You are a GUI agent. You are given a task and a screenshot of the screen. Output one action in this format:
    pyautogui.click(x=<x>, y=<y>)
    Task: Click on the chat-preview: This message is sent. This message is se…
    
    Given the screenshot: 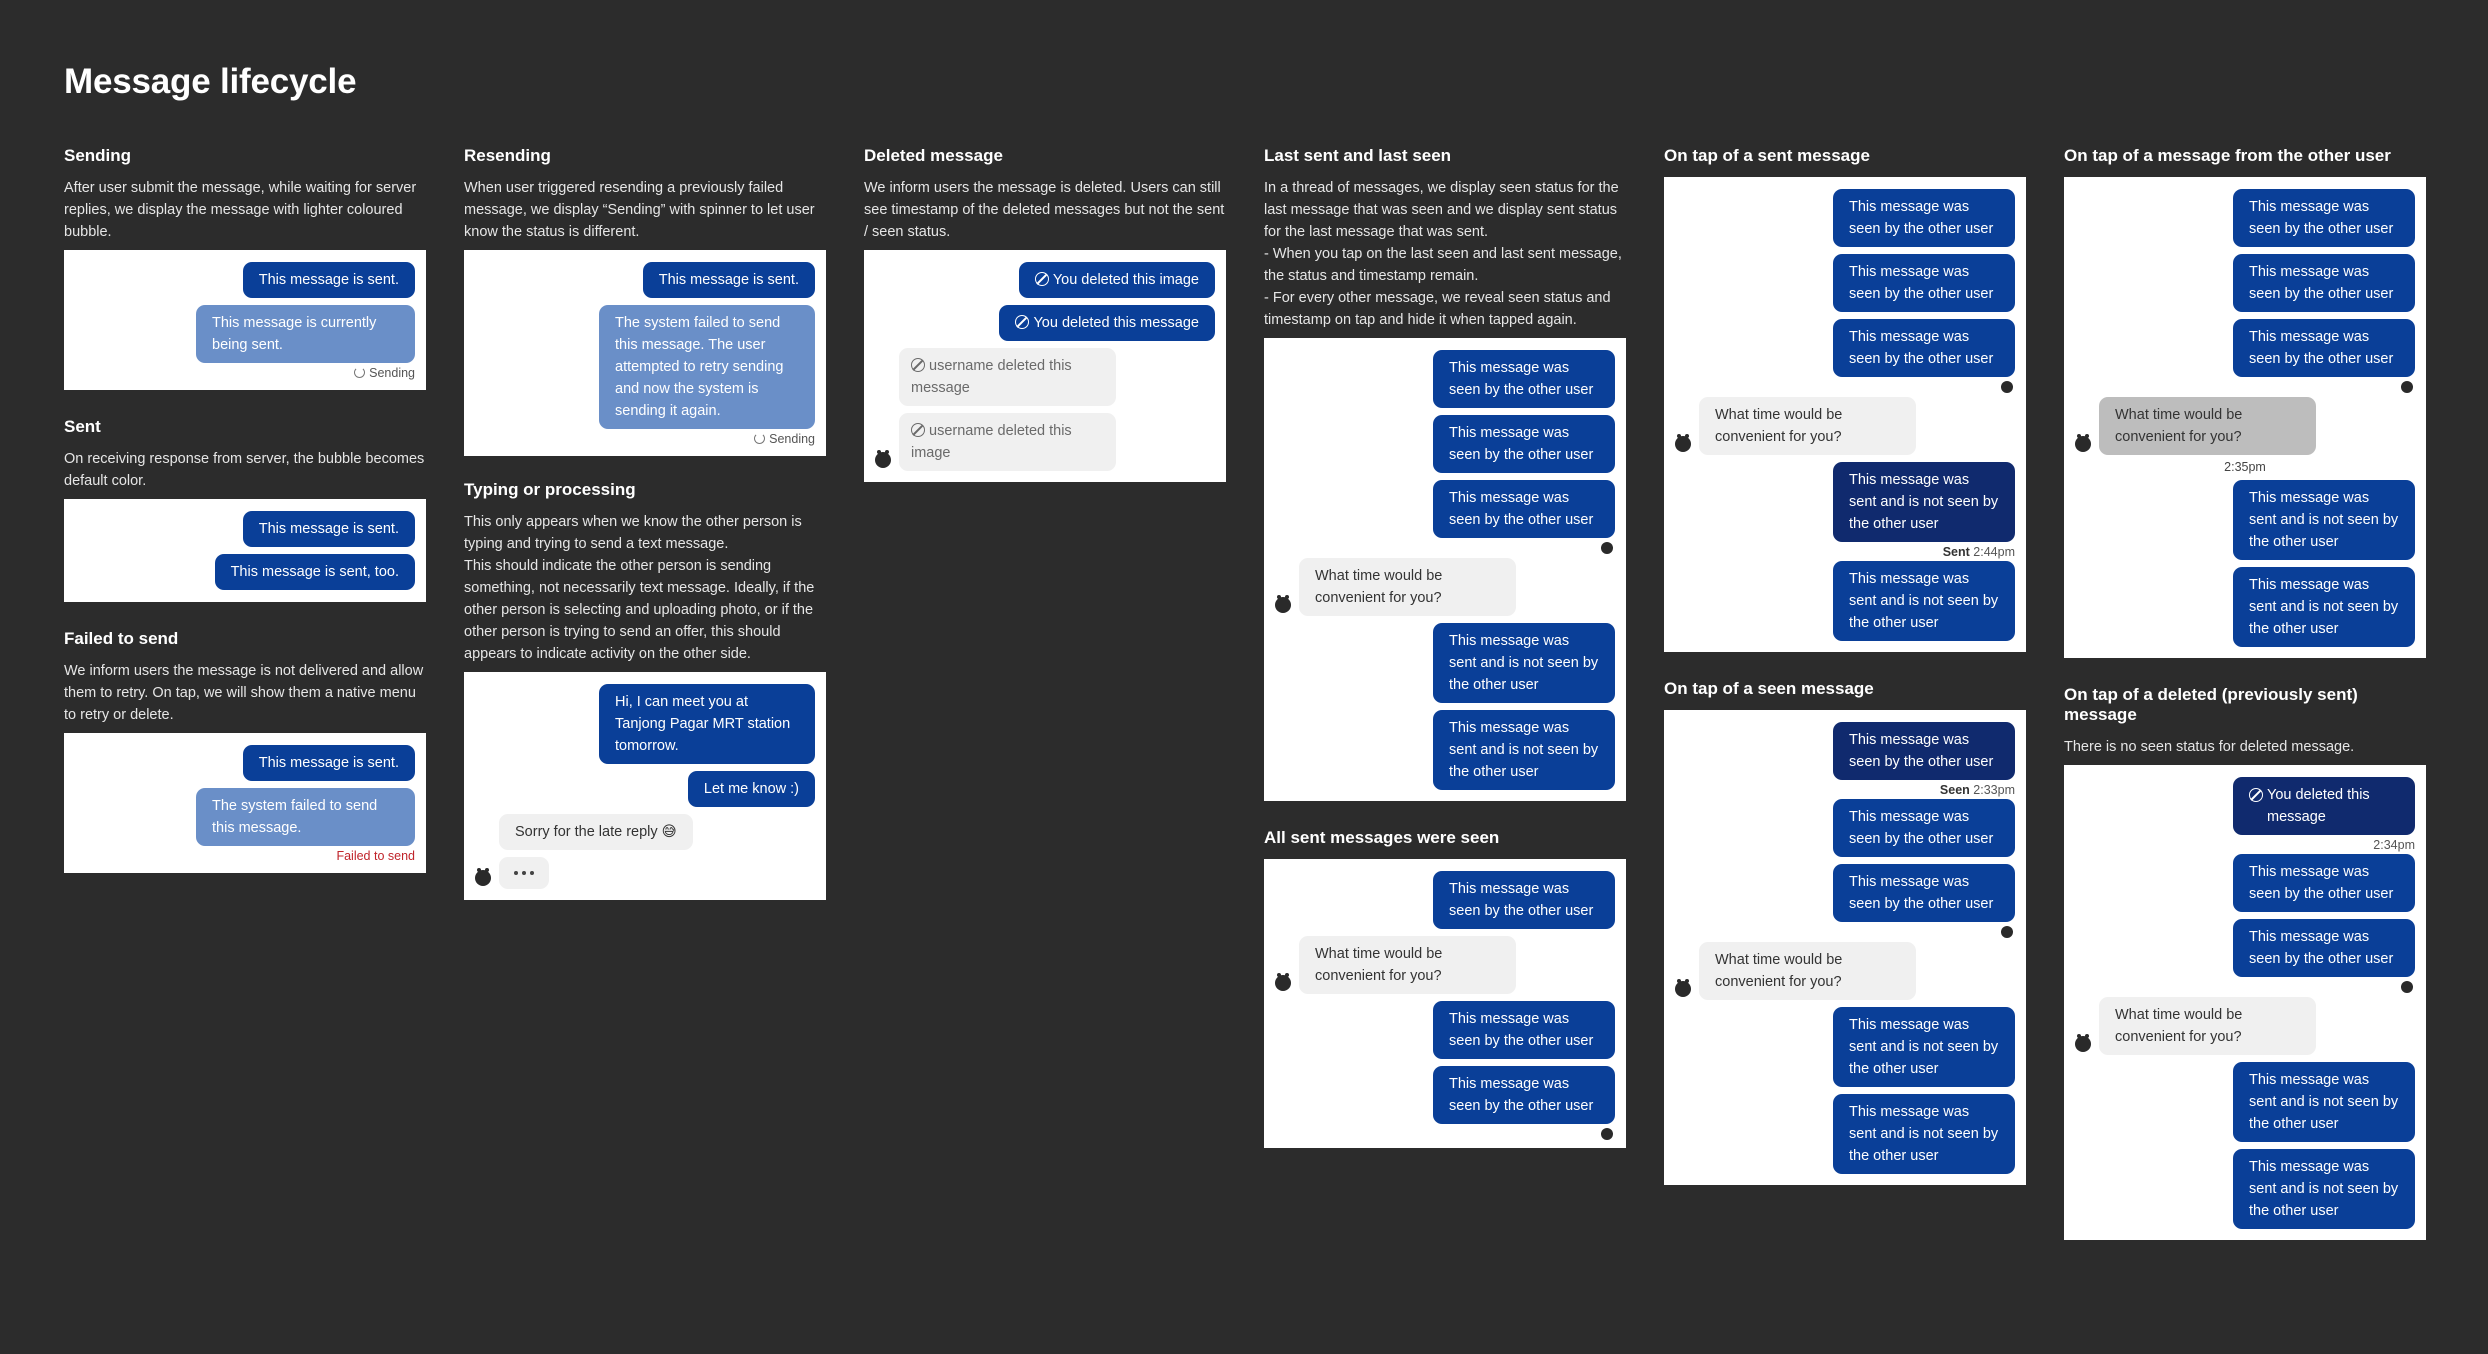 What is the action you would take?
    pyautogui.click(x=245, y=550)
    